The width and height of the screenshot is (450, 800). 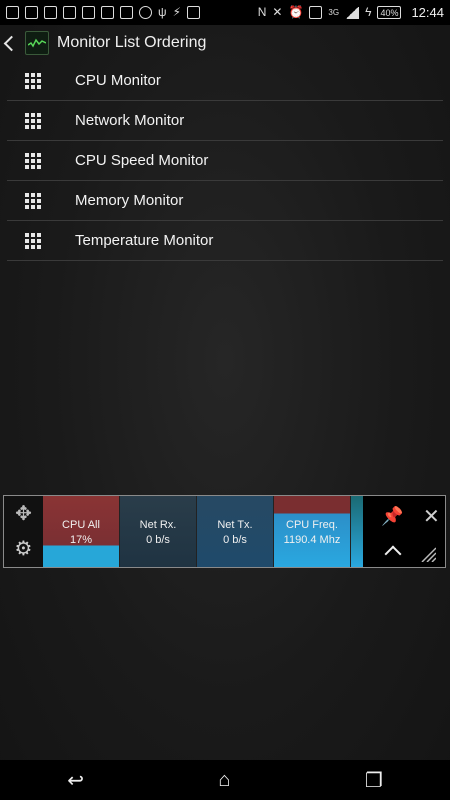 What do you see at coordinates (118, 80) in the screenshot?
I see `list-item-label: CPU Monitor` at bounding box center [118, 80].